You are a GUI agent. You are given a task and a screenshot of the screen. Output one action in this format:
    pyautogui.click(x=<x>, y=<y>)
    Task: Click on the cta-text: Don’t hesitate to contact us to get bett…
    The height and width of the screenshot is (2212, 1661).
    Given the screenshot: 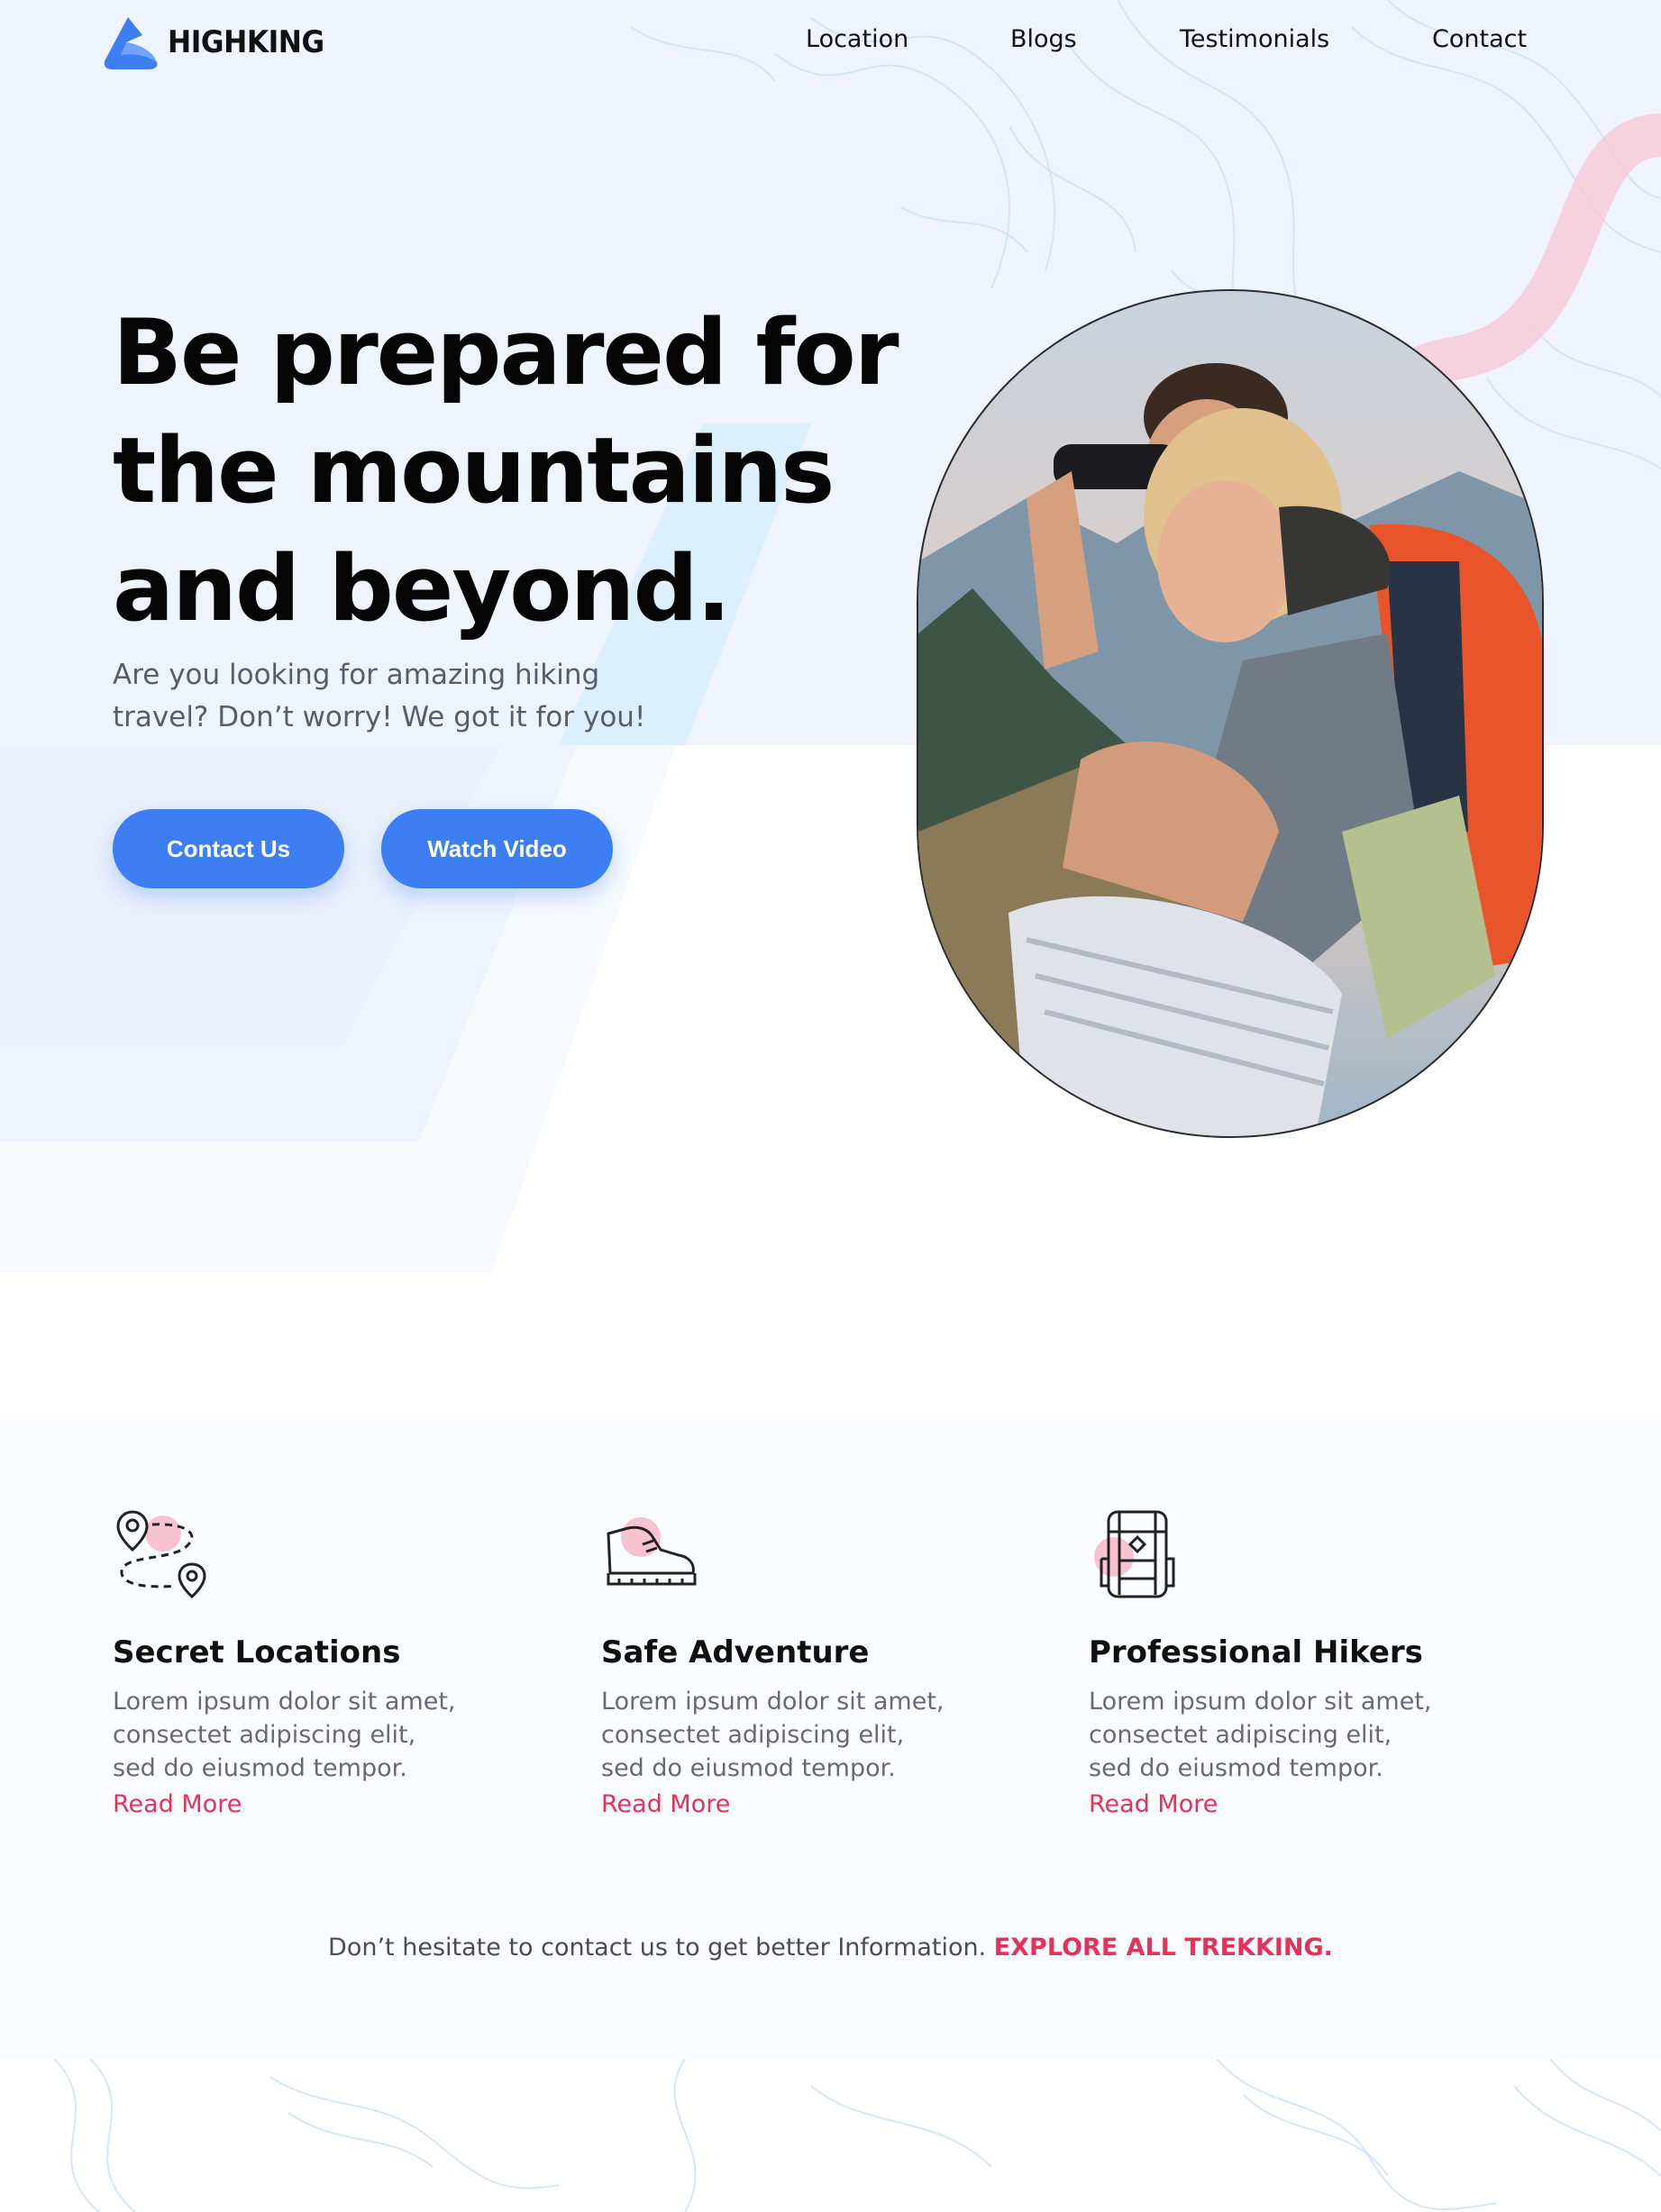 What is the action you would take?
    pyautogui.click(x=658, y=1948)
    